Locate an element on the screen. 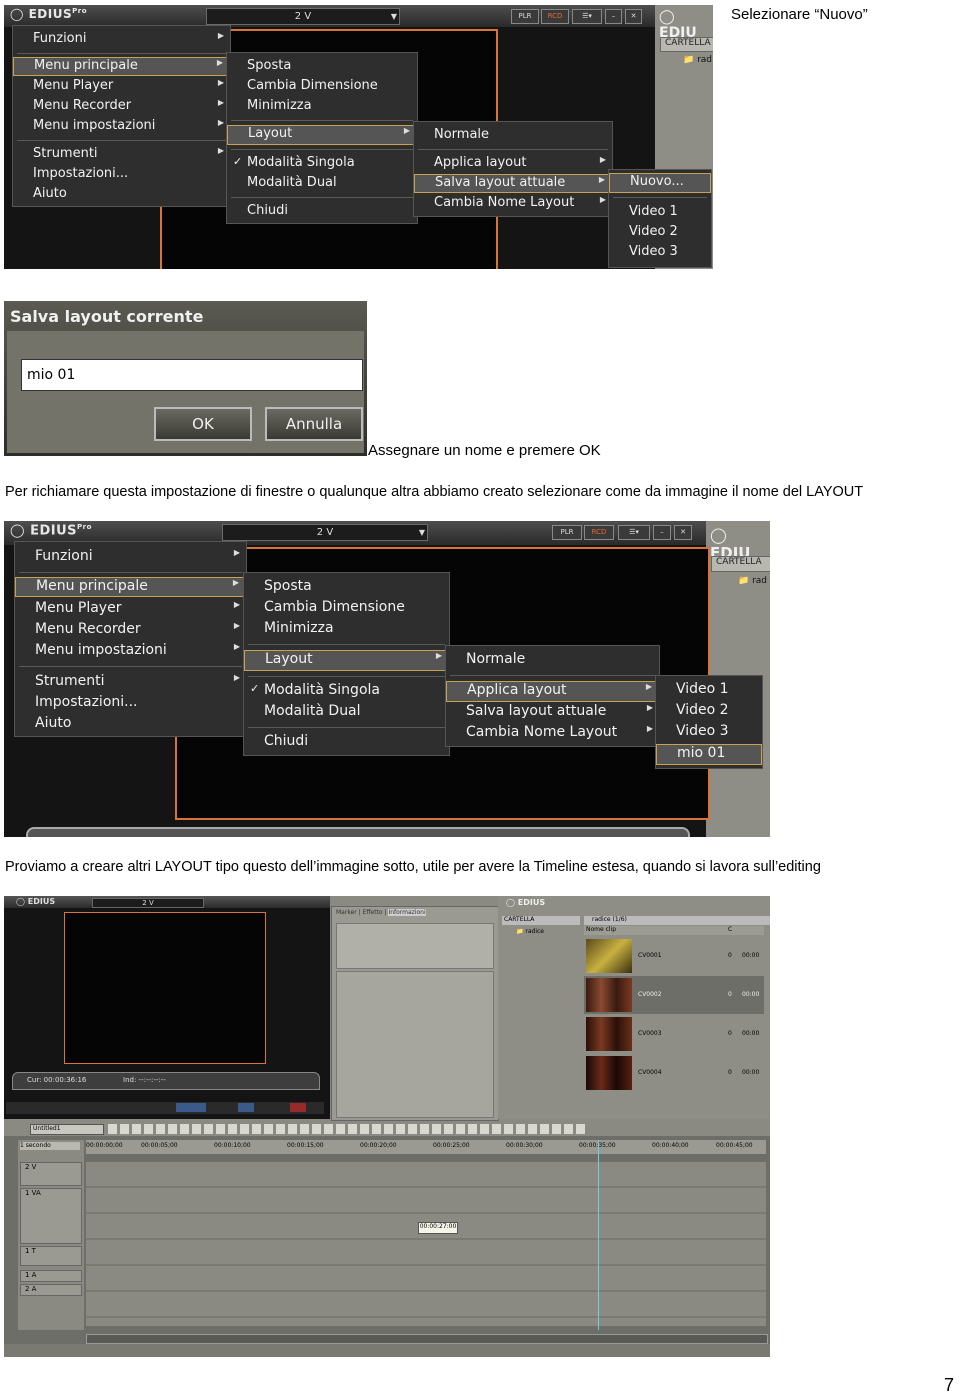  folder-radice: 📁 radice is located at coordinates (530, 931).